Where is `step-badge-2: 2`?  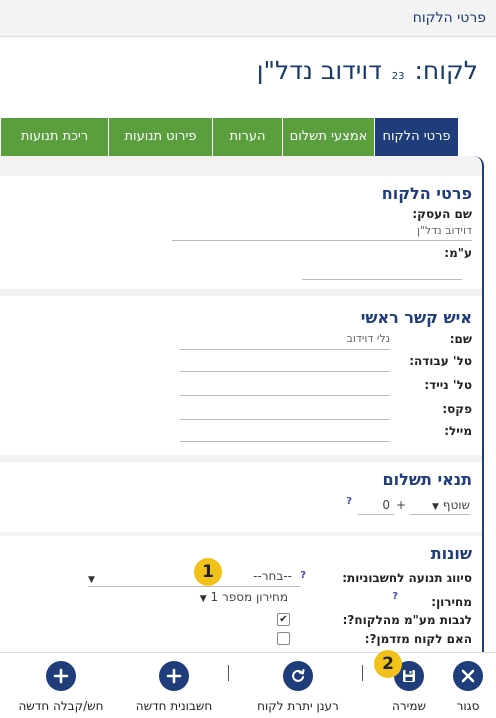 step-badge-2: 2 is located at coordinates (388, 664).